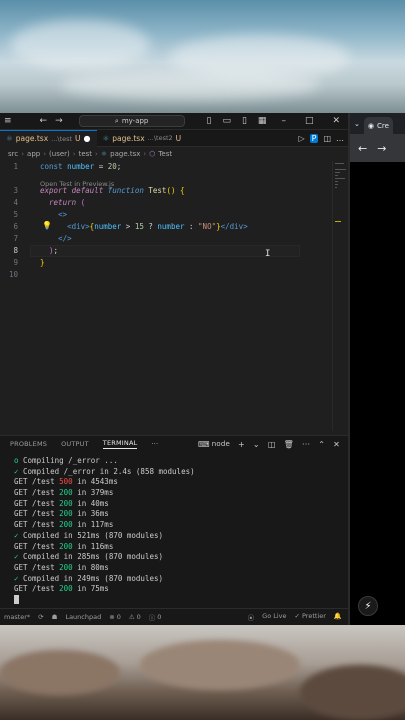 The height and width of the screenshot is (720, 405). What do you see at coordinates (178, 138) in the screenshot?
I see `tab-status: U` at bounding box center [178, 138].